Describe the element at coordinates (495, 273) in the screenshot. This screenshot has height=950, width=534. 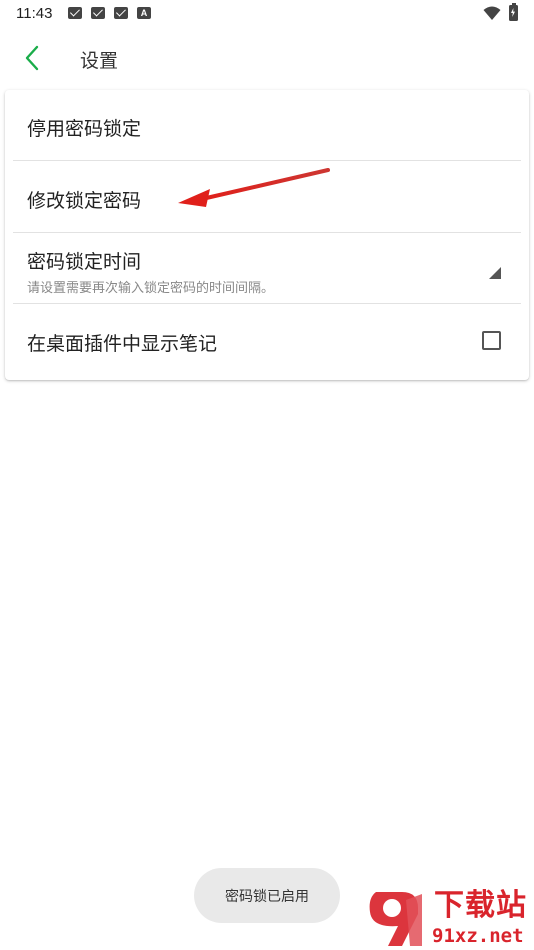
I see `dropdown-icon` at that location.